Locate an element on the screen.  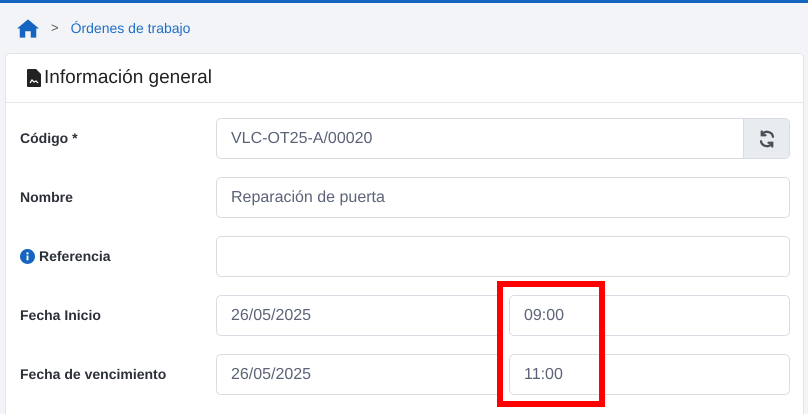
document-icon is located at coordinates (34, 78).